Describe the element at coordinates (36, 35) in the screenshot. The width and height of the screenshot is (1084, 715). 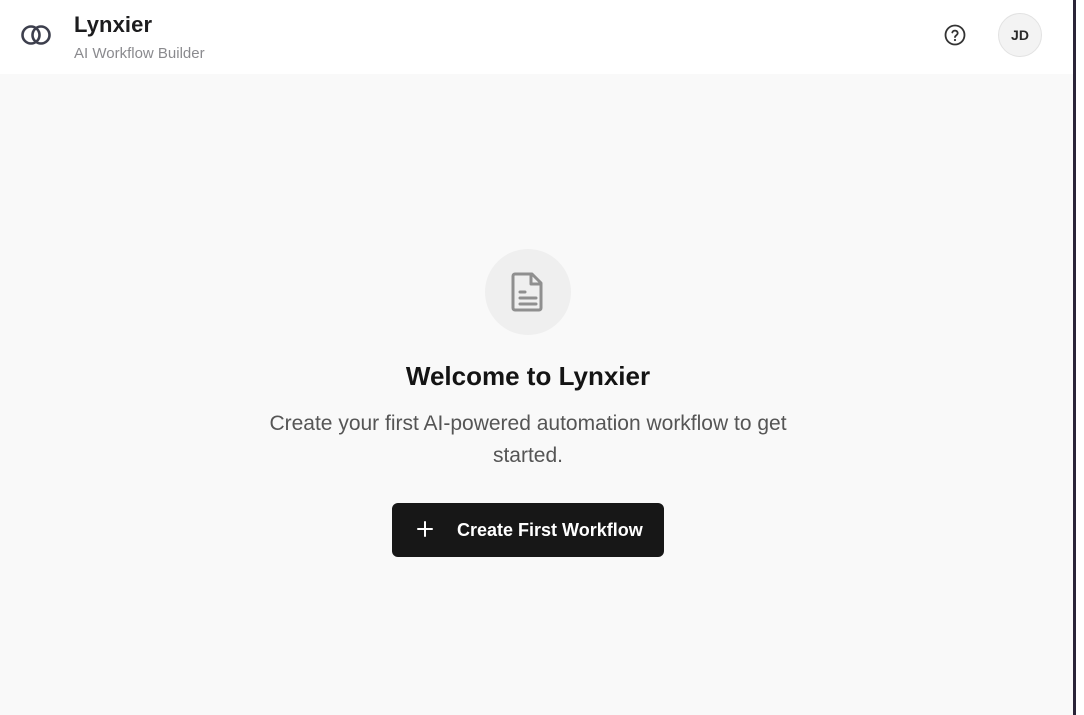
I see `interlocking-rings-icon` at that location.